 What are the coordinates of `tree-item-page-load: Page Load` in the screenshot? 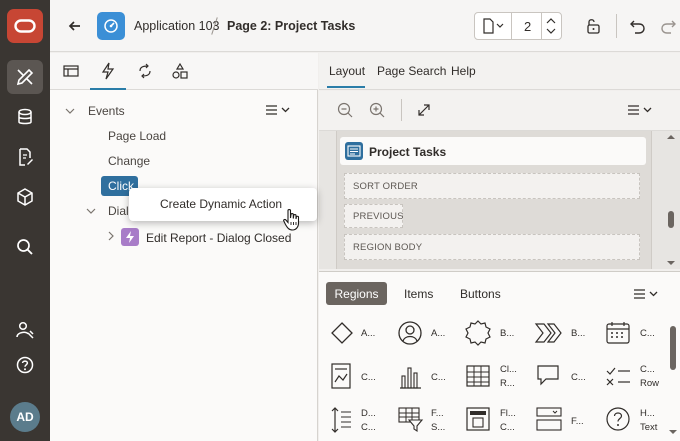 It's located at (137, 136).